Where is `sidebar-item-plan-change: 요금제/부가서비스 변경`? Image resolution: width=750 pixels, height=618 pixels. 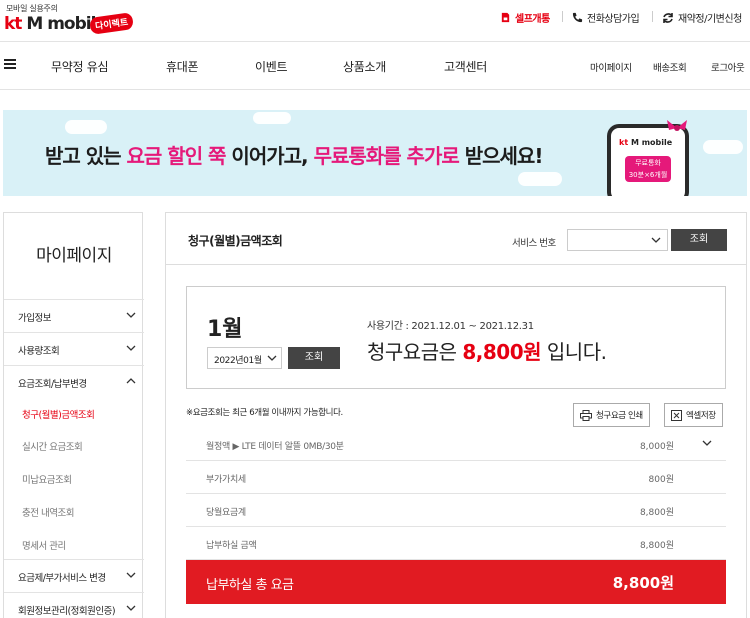
sidebar-item-plan-change: 요금제/부가서비스 변경 is located at coordinates (74, 575).